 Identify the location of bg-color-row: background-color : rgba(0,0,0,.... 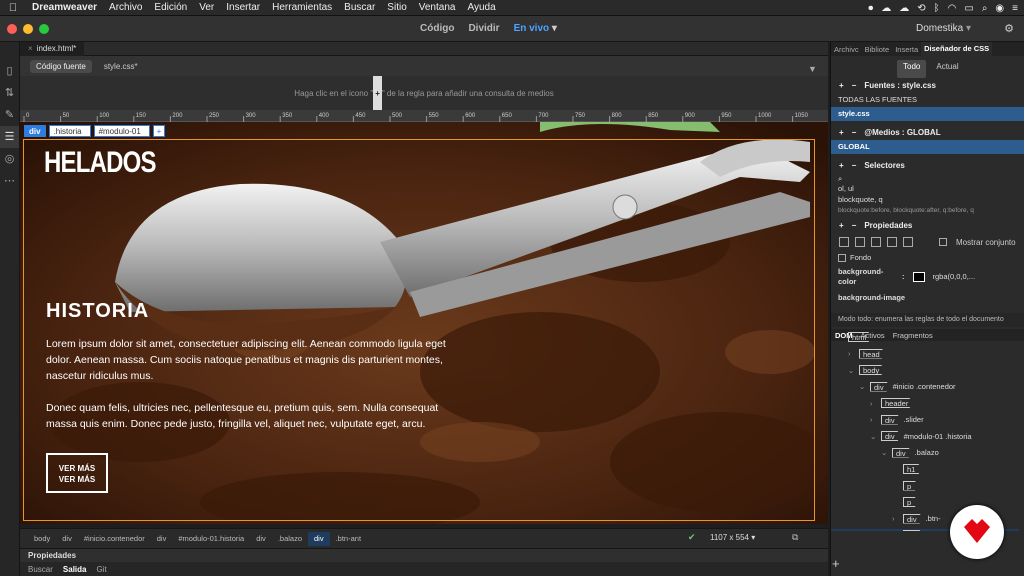
(927, 277).